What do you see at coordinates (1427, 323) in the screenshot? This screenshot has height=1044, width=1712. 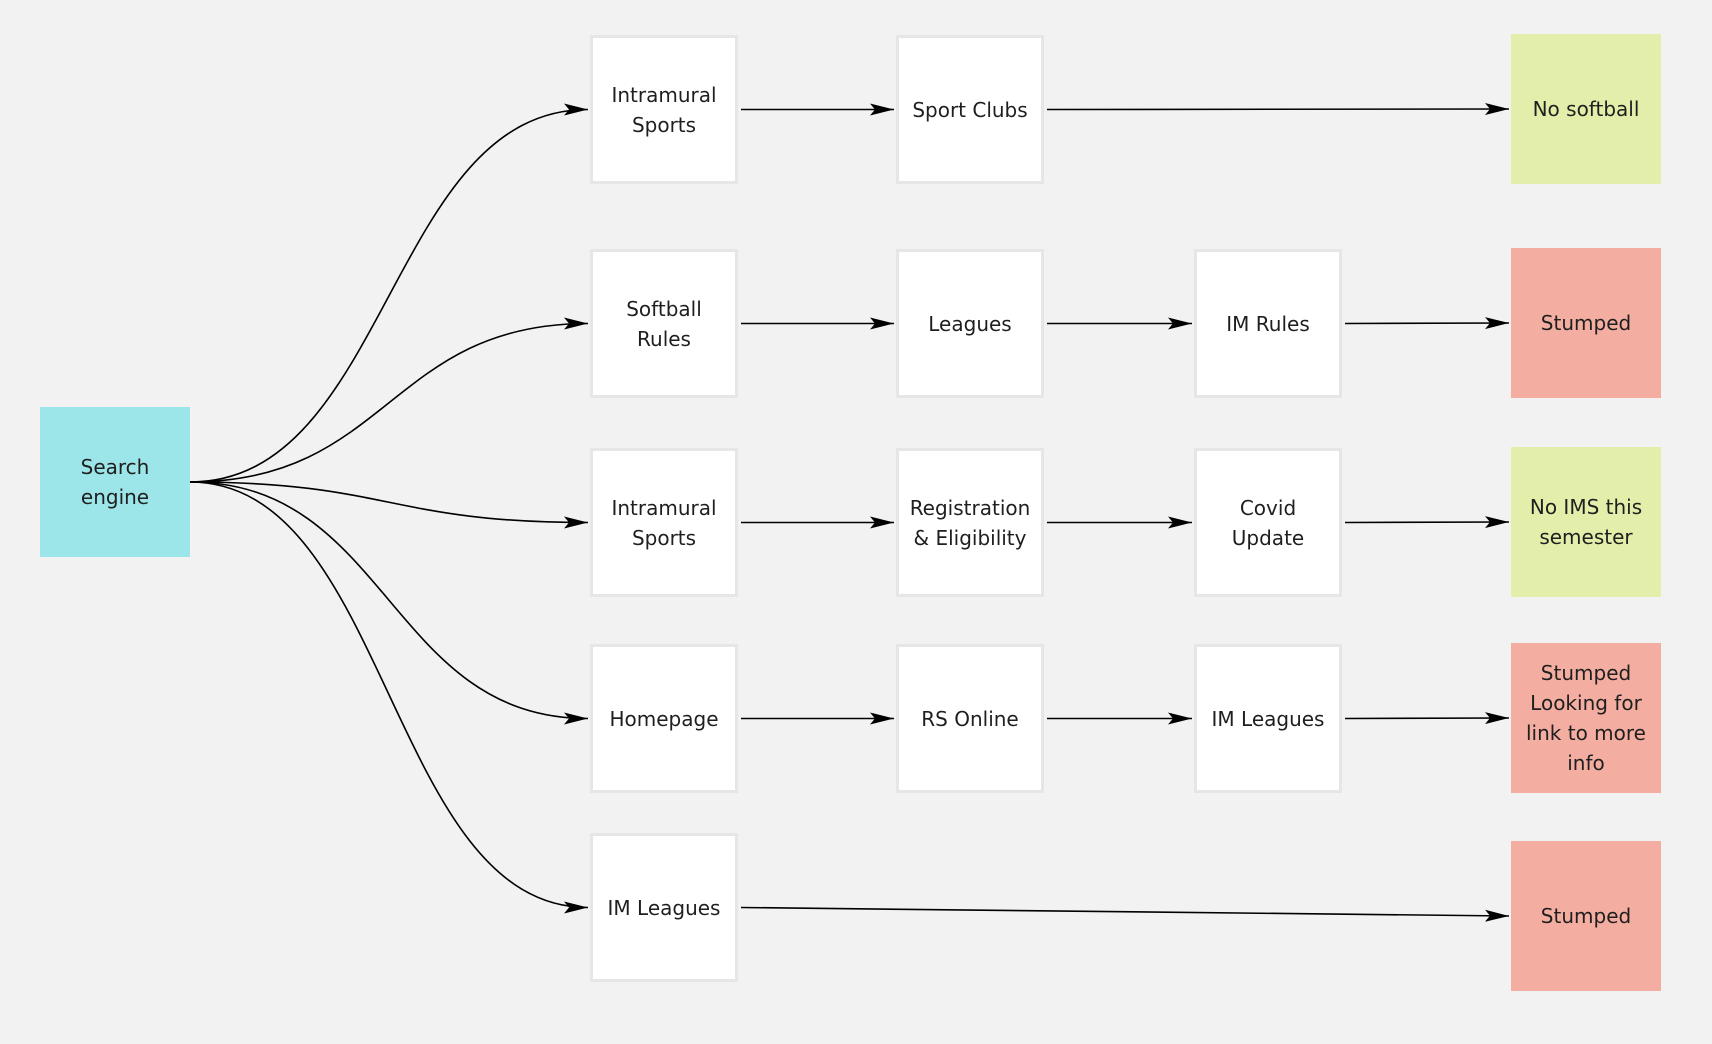 I see `edge-path2-step3` at bounding box center [1427, 323].